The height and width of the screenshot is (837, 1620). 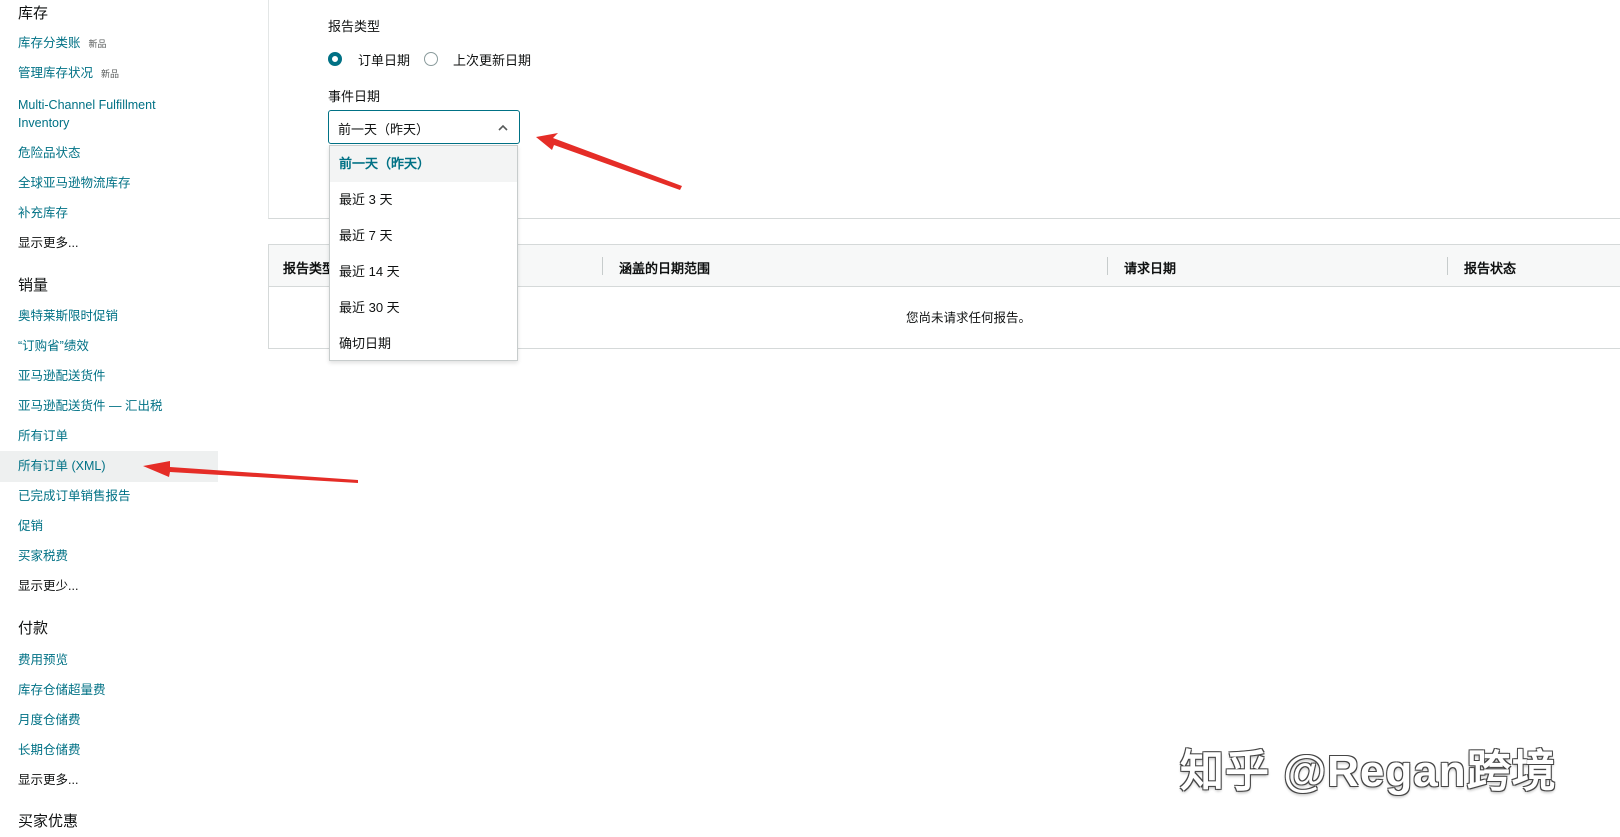 I want to click on sidebar-item-all-orders-xml: 所有订单 (XML), so click(x=62, y=466).